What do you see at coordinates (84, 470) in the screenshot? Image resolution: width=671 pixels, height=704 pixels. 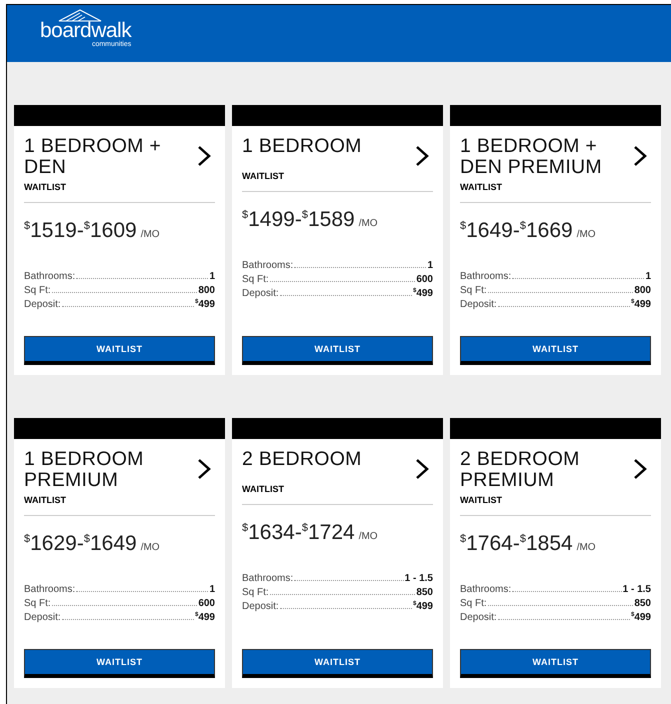 I see `unit-title: 1 BEDROOM PREMIUM` at bounding box center [84, 470].